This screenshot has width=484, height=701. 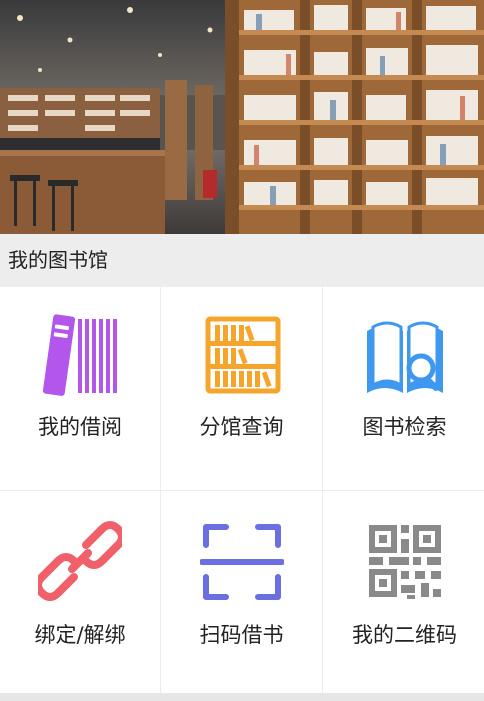 I want to click on books-icon, so click(x=80, y=355).